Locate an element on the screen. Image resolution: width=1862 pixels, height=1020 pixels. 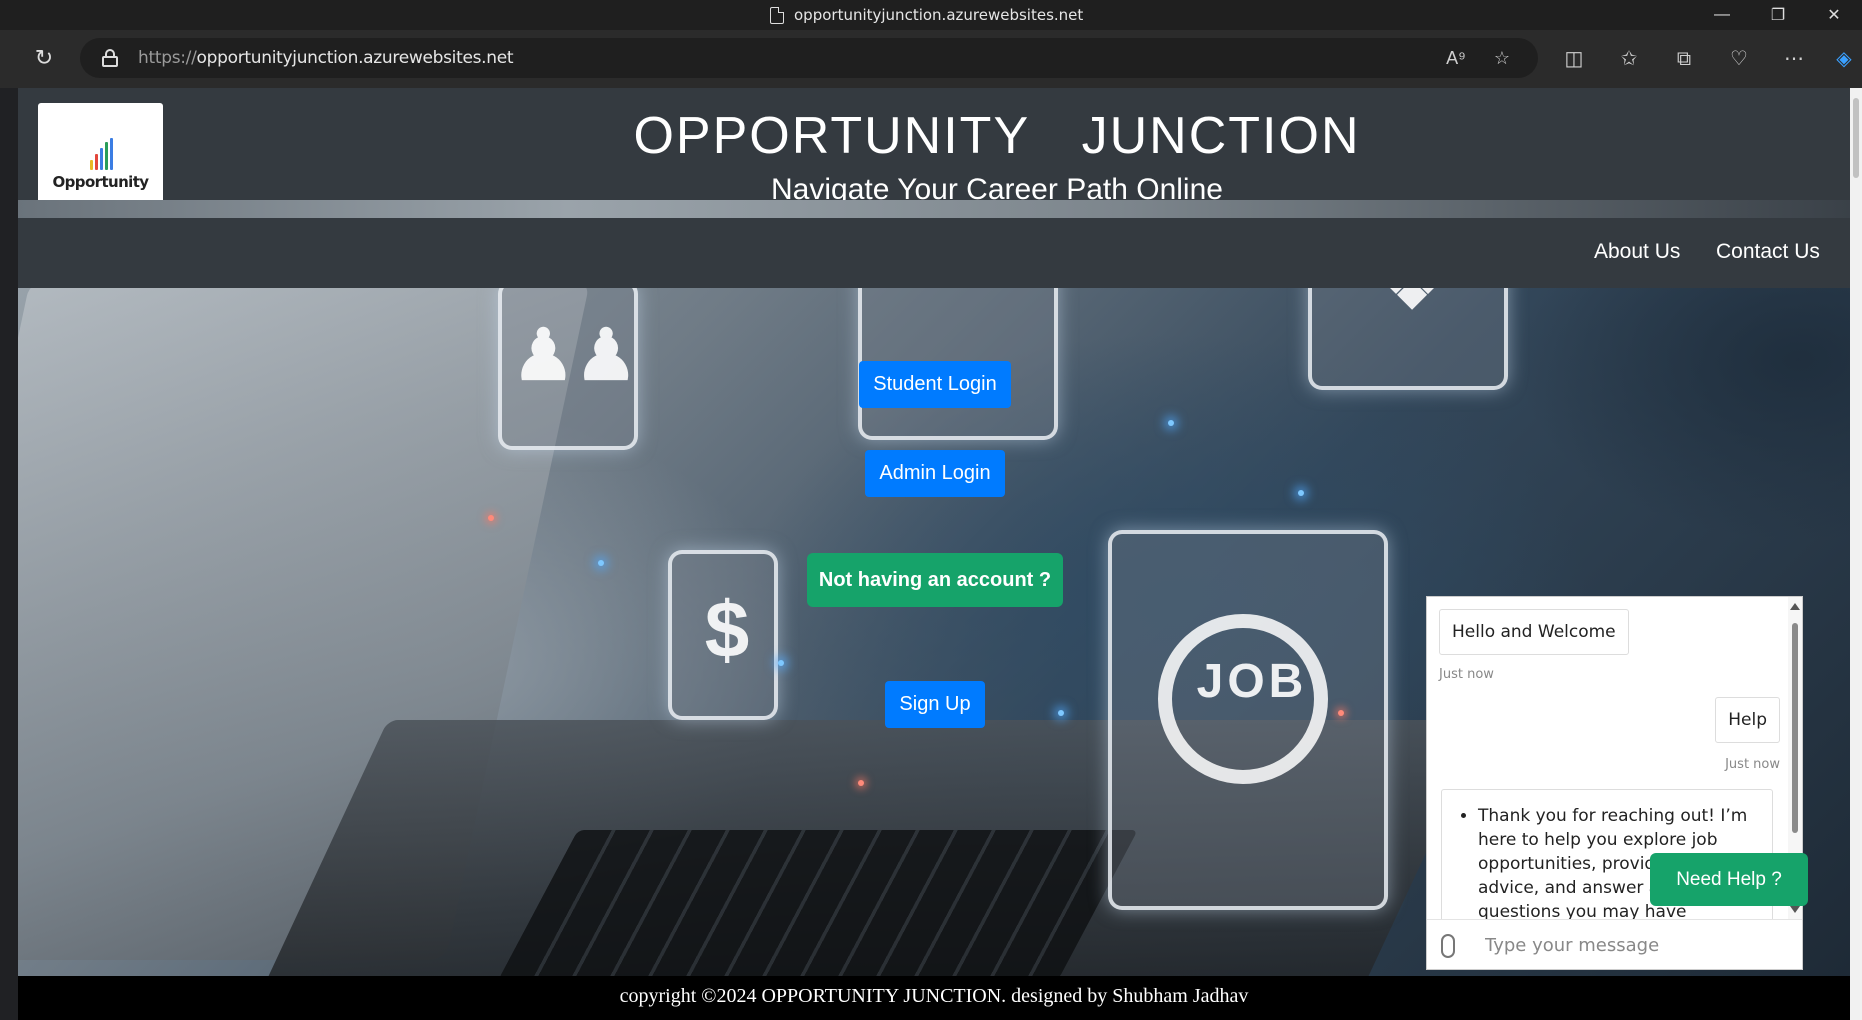
split-screen-icon: ◫ is located at coordinates (1574, 59).